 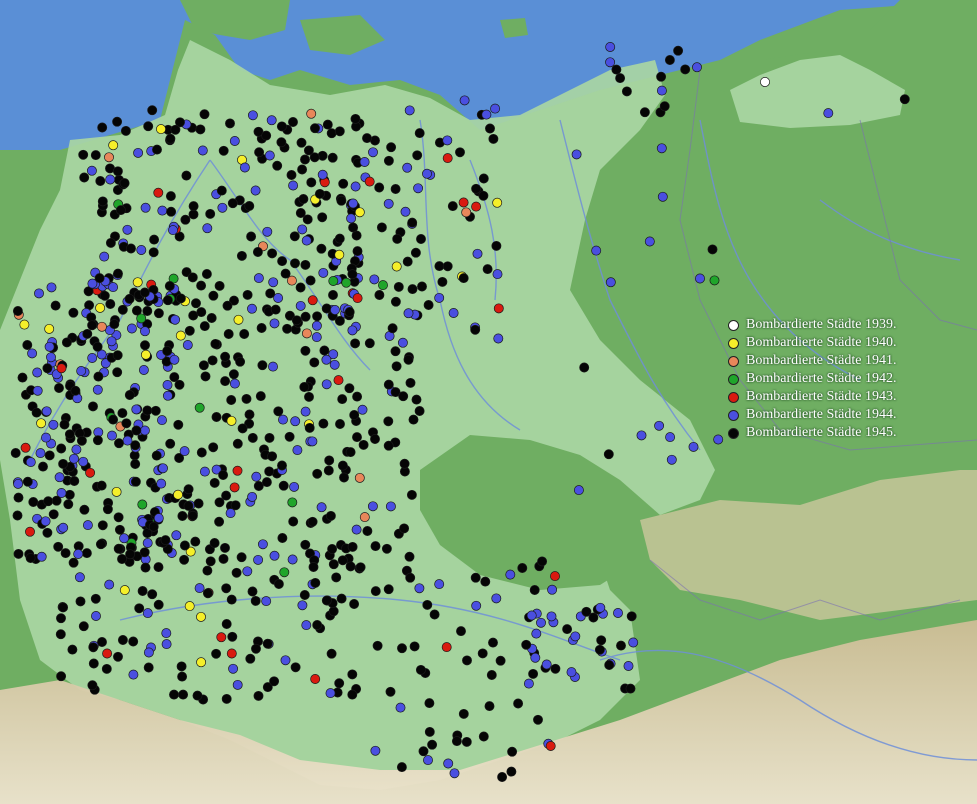 I want to click on legend-item-1943: Bombardierte Städte 1943., so click(x=848, y=397).